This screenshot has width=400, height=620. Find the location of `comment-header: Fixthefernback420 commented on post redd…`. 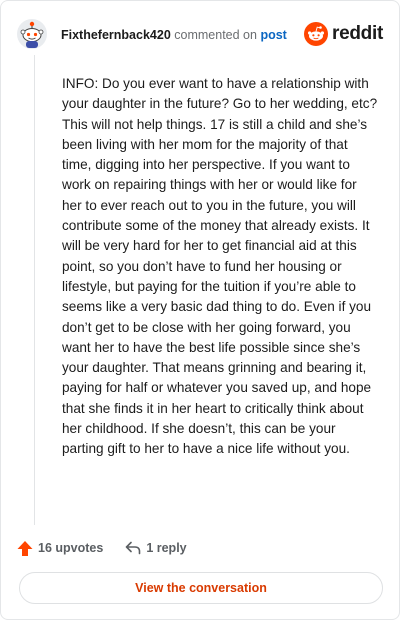

comment-header: Fixthefernback420 commented on post redd… is located at coordinates (201, 35).